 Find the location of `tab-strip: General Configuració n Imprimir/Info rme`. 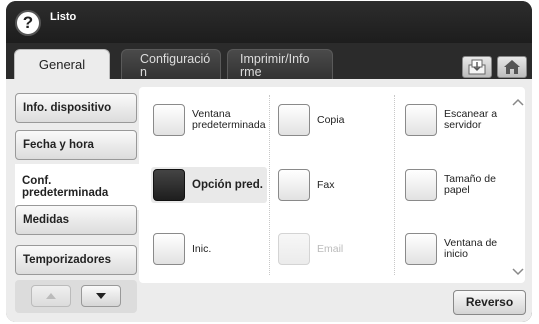

tab-strip: General Configuració n Imprimir/Info rme is located at coordinates (269, 61).